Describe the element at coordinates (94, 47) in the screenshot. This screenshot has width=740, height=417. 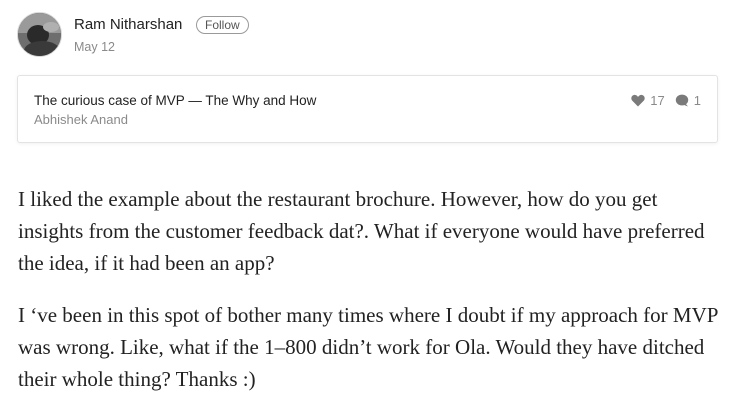
I see `post-date: May 12` at that location.